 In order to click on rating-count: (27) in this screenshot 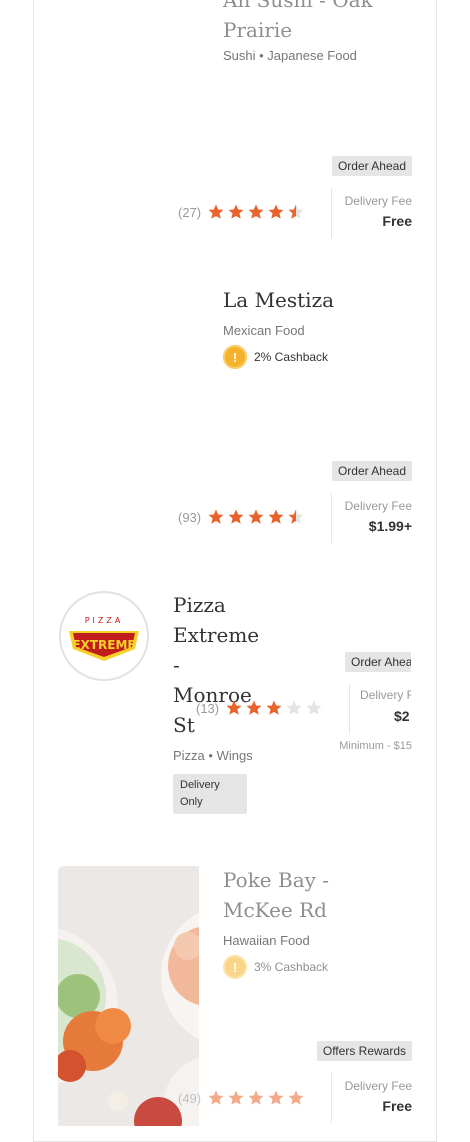, I will do `click(190, 212)`.